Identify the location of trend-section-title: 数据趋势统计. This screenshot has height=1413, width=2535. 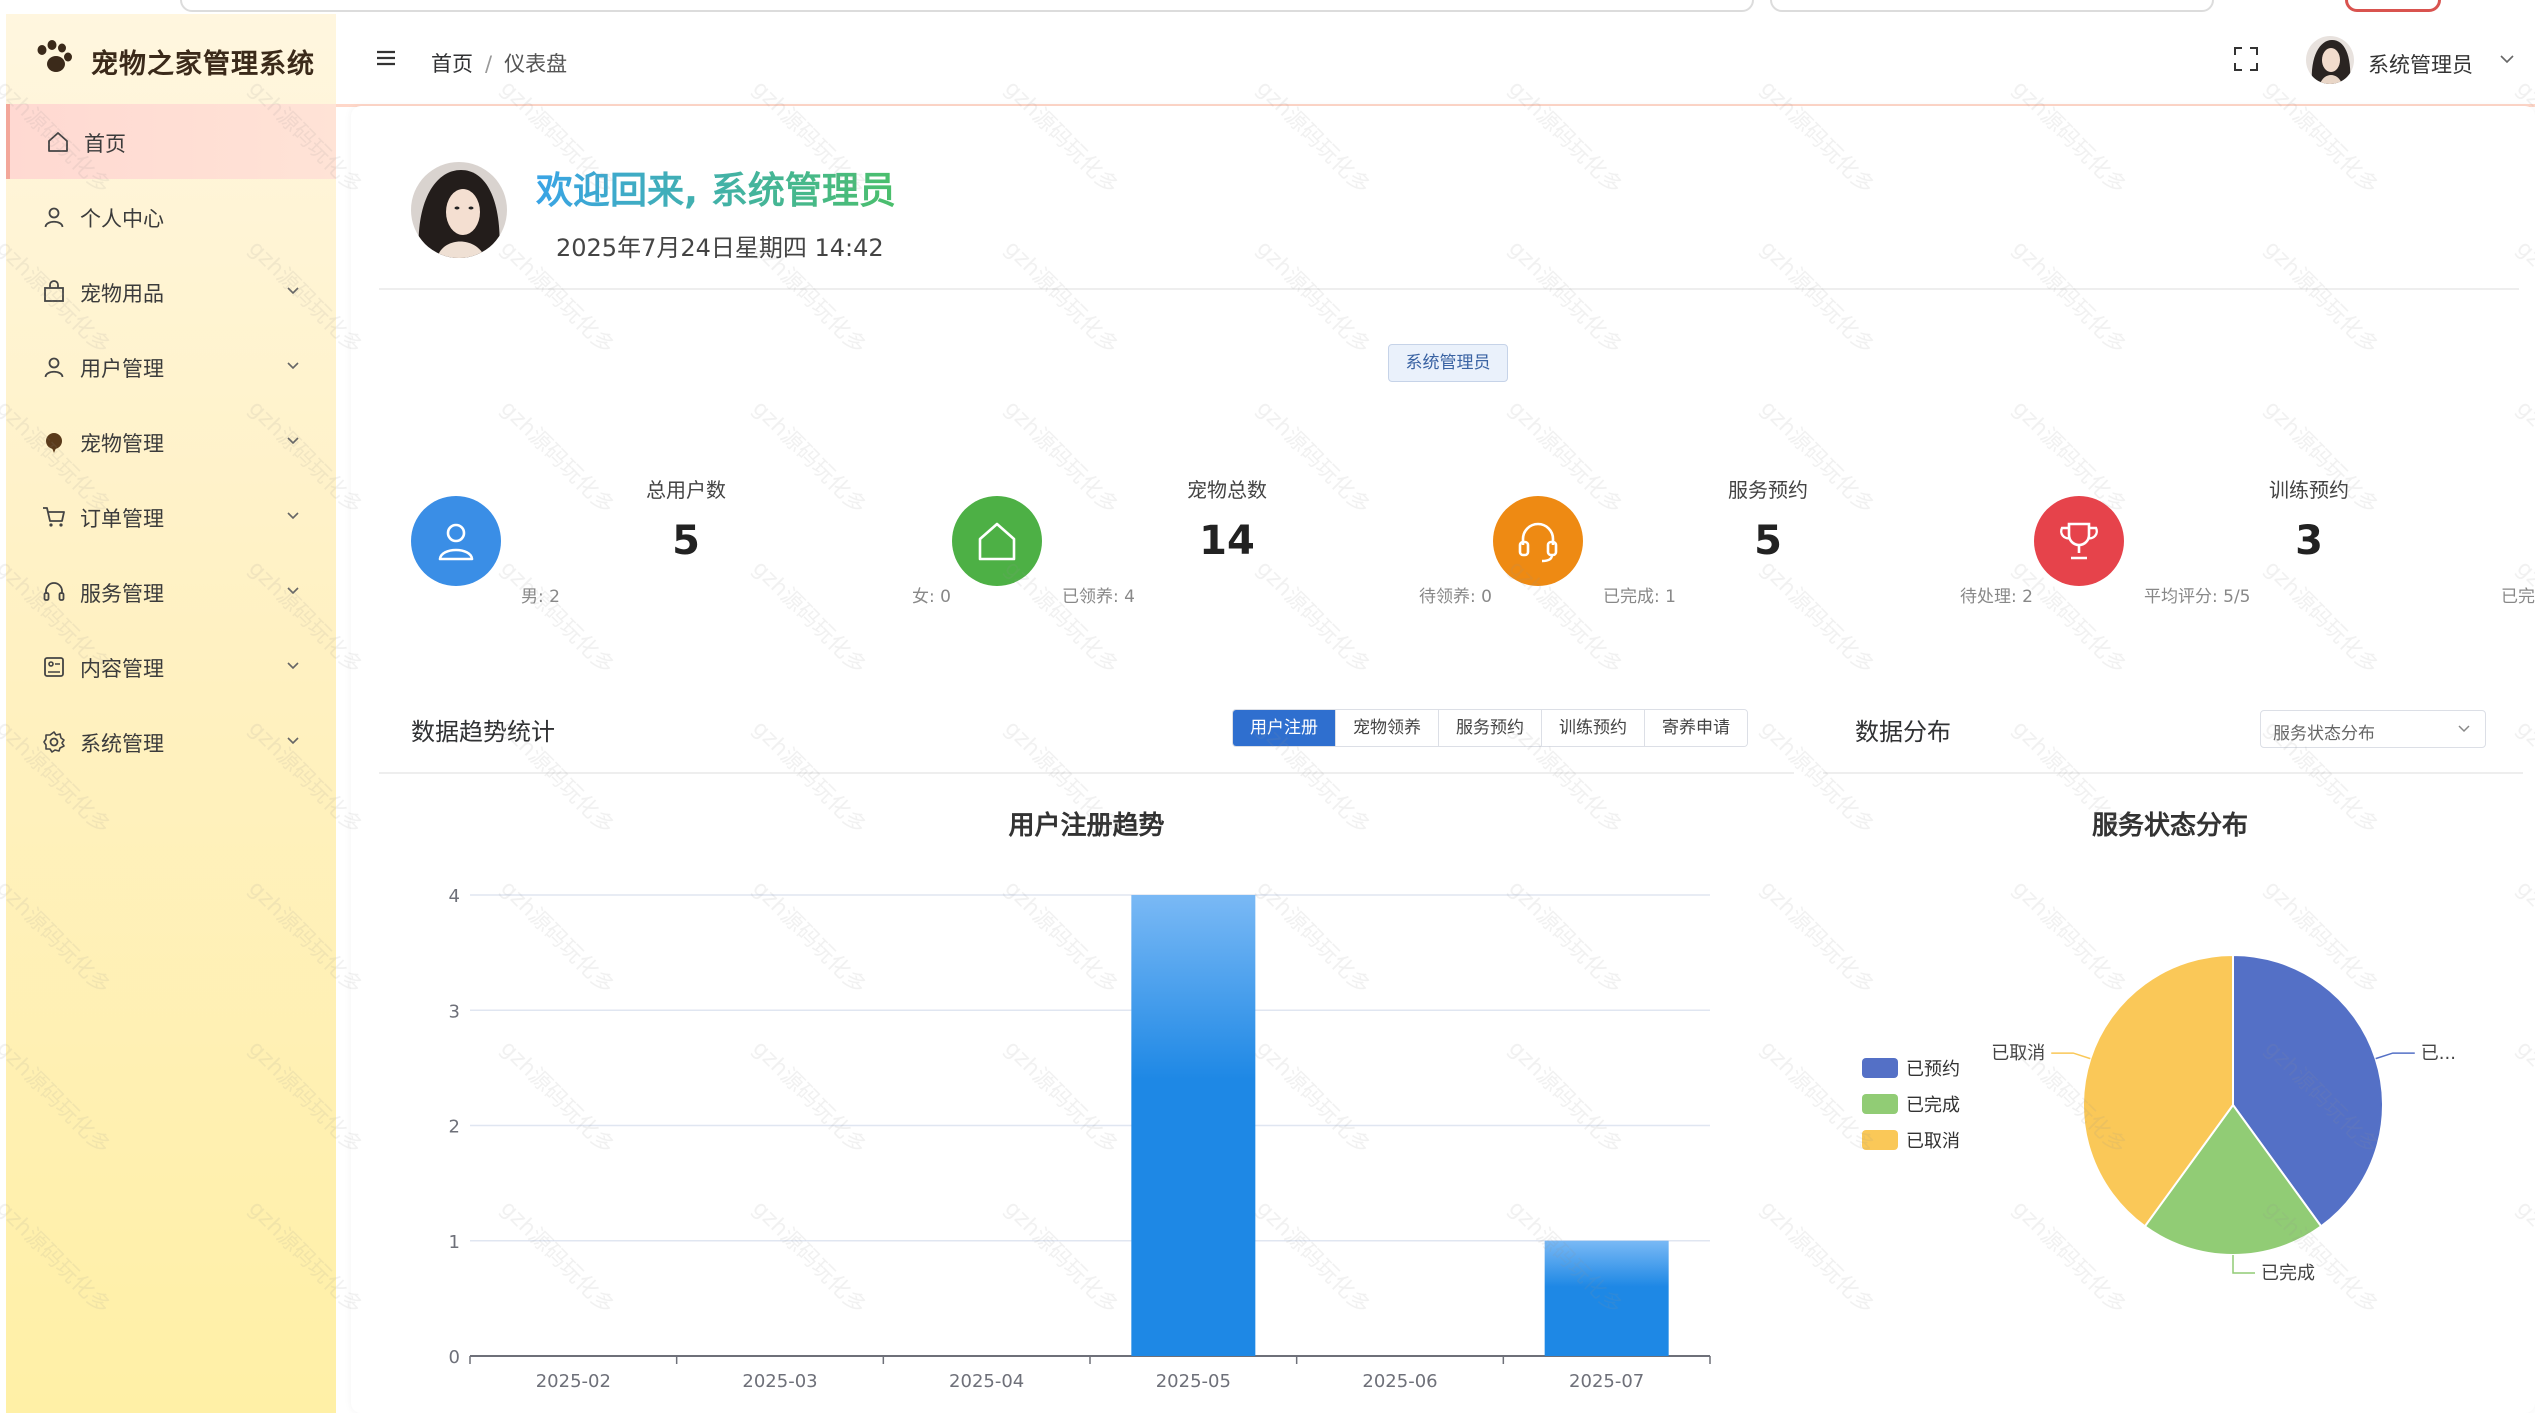
(483, 732).